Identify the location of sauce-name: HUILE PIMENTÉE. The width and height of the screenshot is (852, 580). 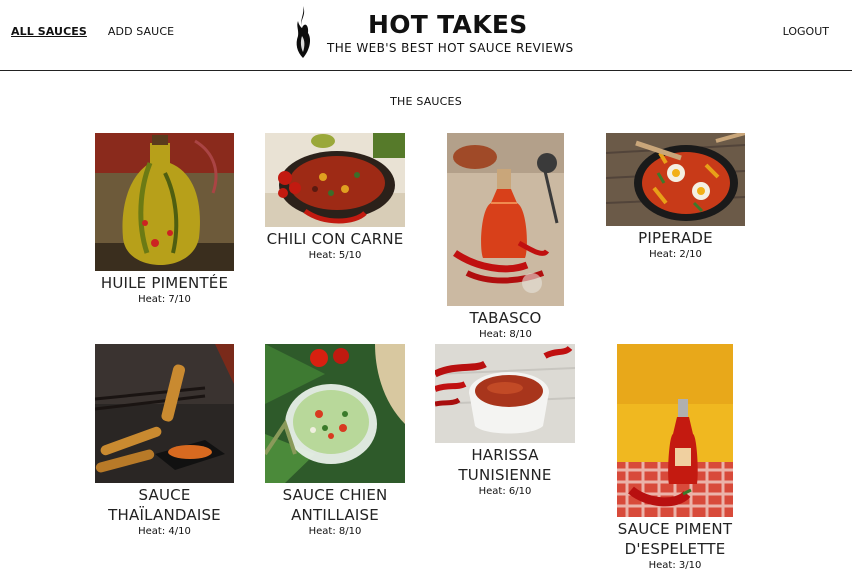
(164, 283).